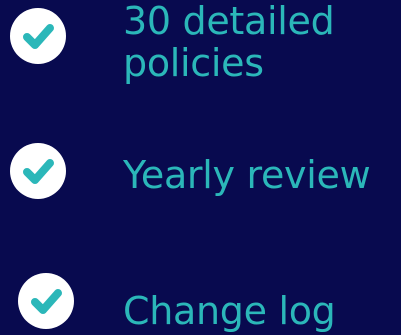  Describe the element at coordinates (229, 21) in the screenshot. I see `feature-label-line-1: 30 detailed` at that location.